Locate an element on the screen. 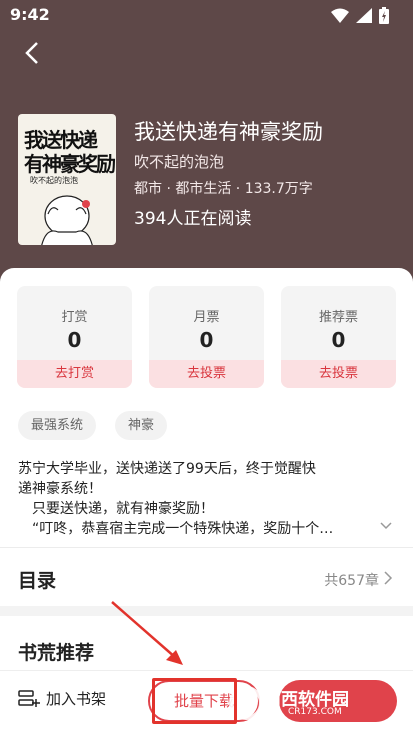 This screenshot has height=734, width=413. vote-monthly-button: 去投票 is located at coordinates (206, 374).